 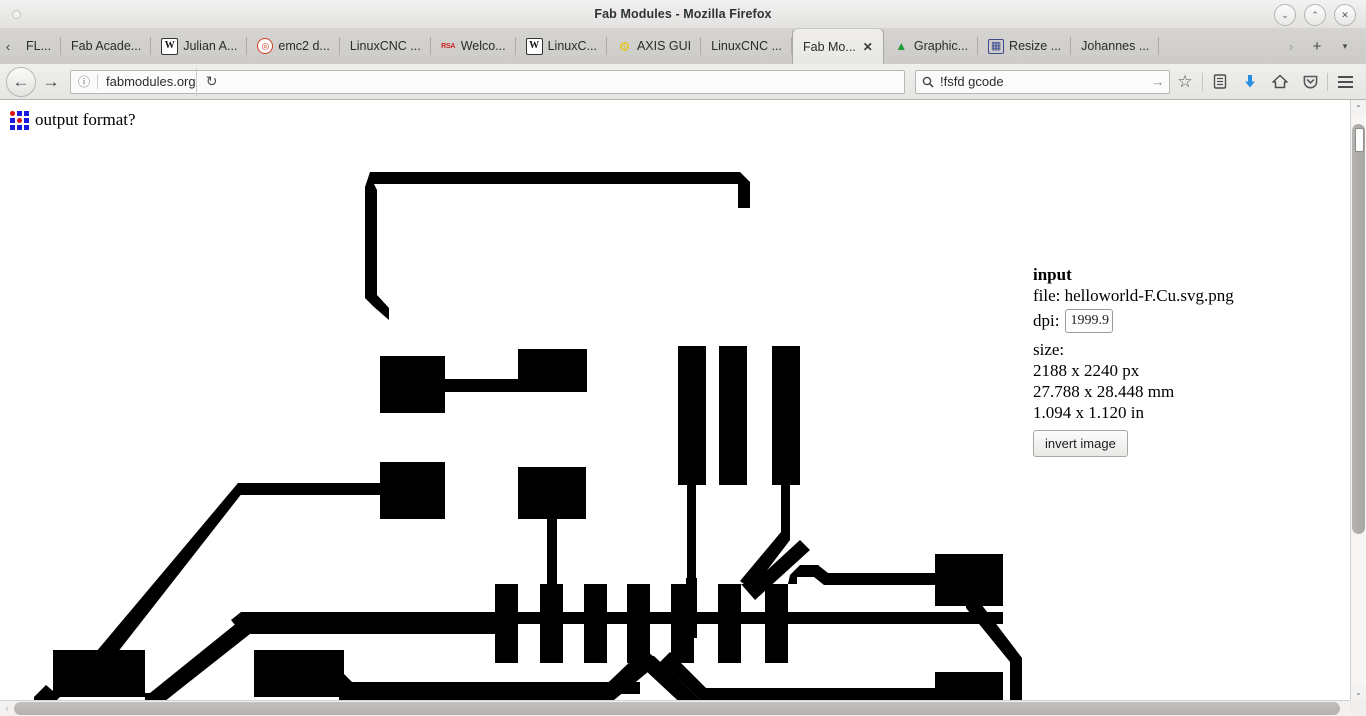 I want to click on navigation-toolbar: ← → ⓘ fabmodules.org ↻ !fsfd gcode → ☆, so click(x=683, y=82).